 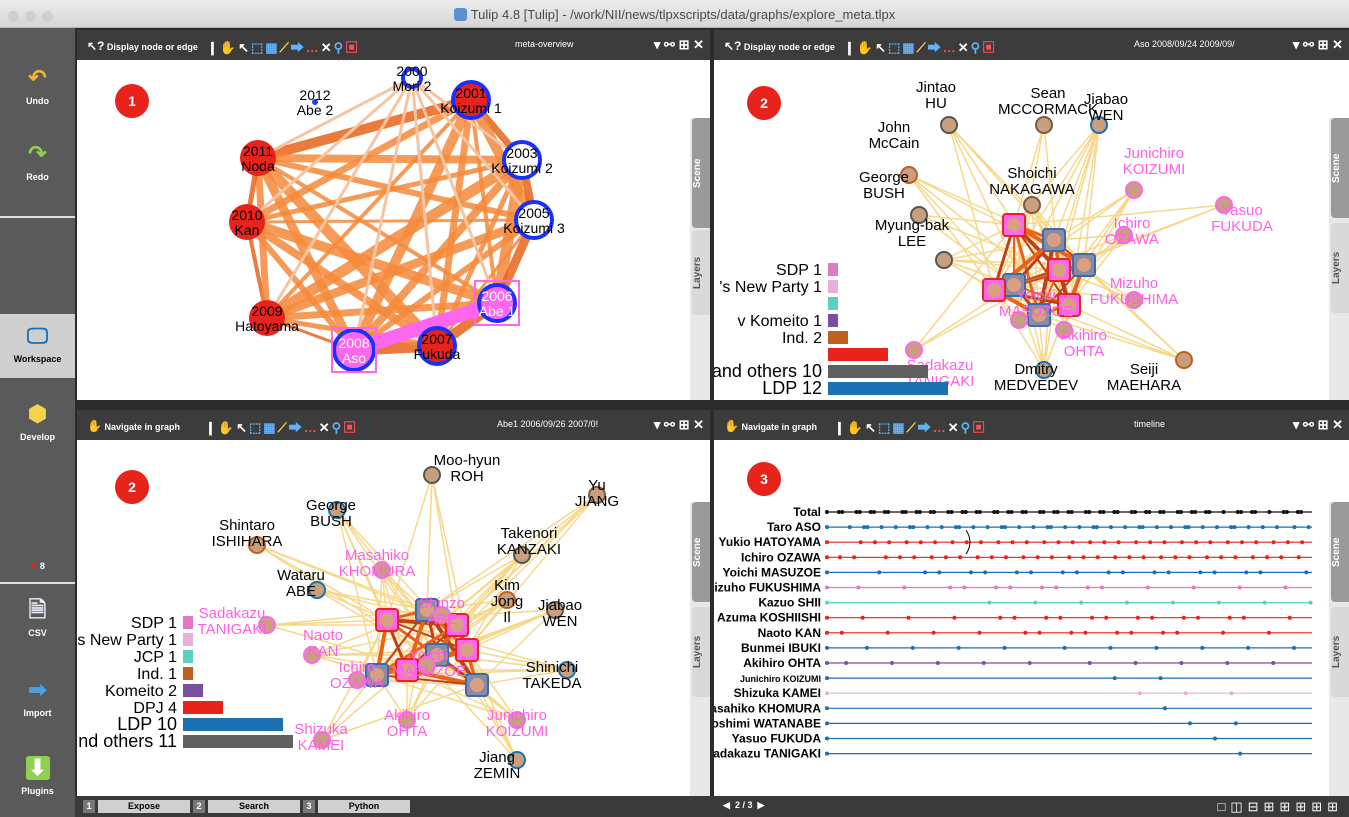 What do you see at coordinates (37, 618) in the screenshot?
I see `csv-button: 🗎 CSV` at bounding box center [37, 618].